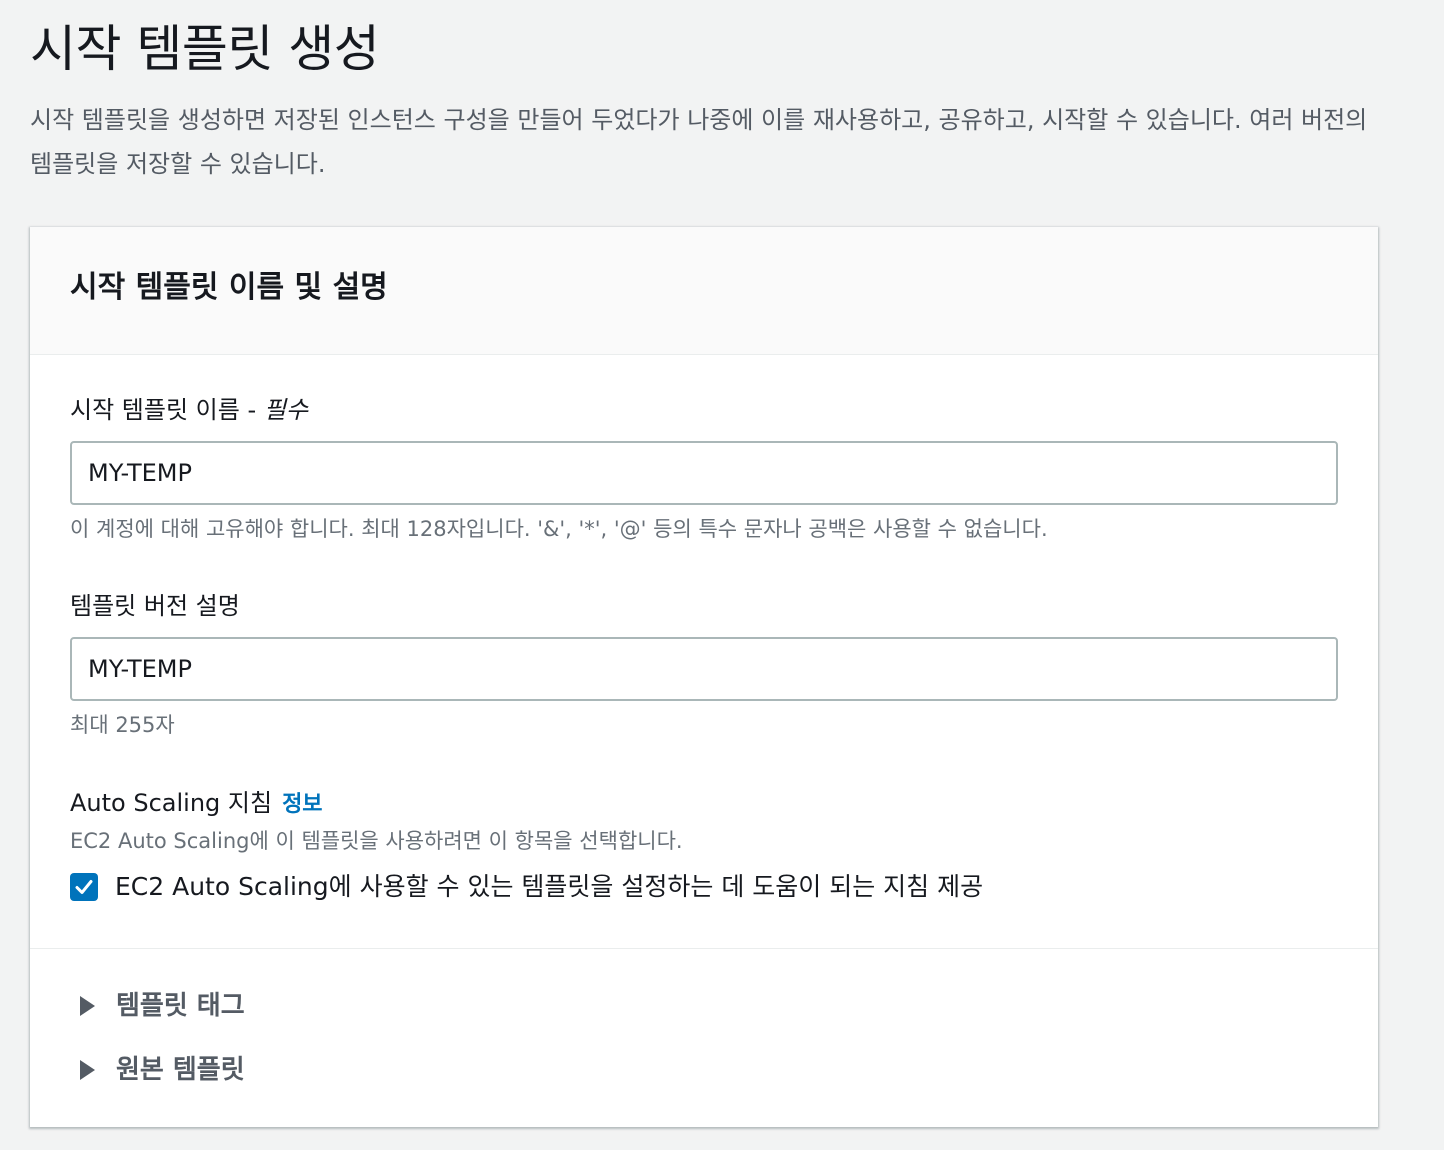  I want to click on source-template-expander: 원본 템플릿, so click(162, 1070).